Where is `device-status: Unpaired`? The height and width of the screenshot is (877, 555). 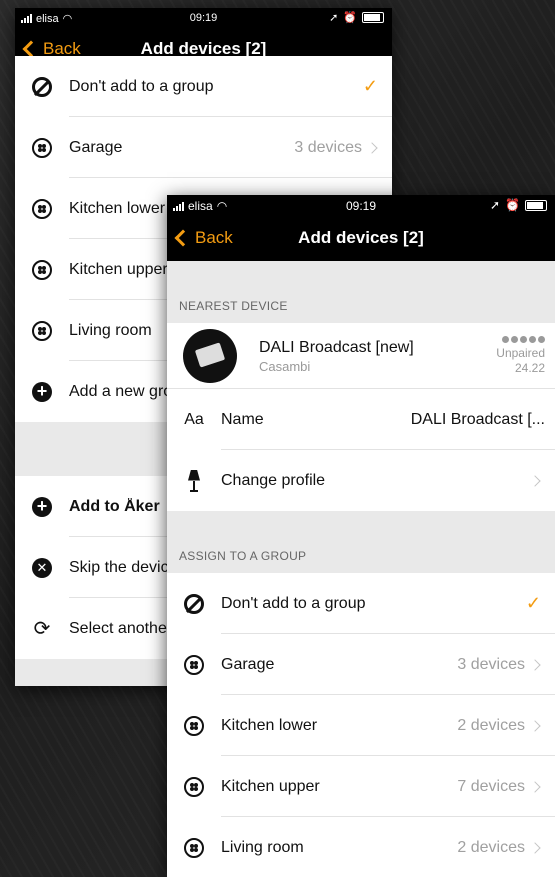 device-status: Unpaired is located at coordinates (520, 353).